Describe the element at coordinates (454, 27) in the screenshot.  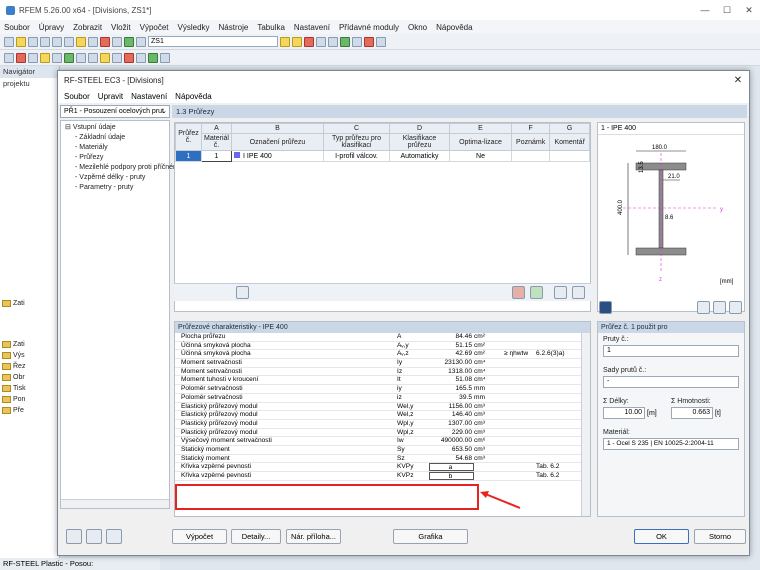
I see `menu-napoveda: Nápověda` at that location.